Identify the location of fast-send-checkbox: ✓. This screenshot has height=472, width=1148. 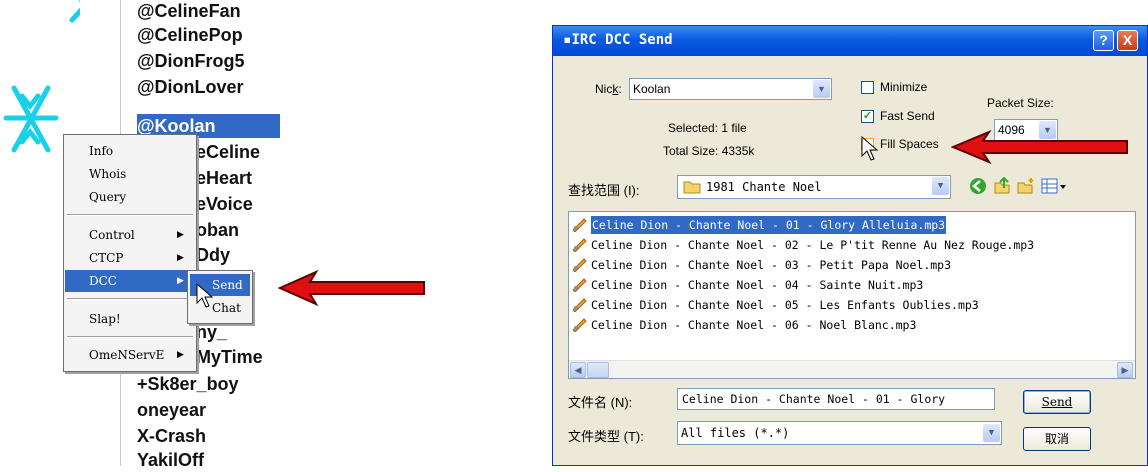
(867, 116).